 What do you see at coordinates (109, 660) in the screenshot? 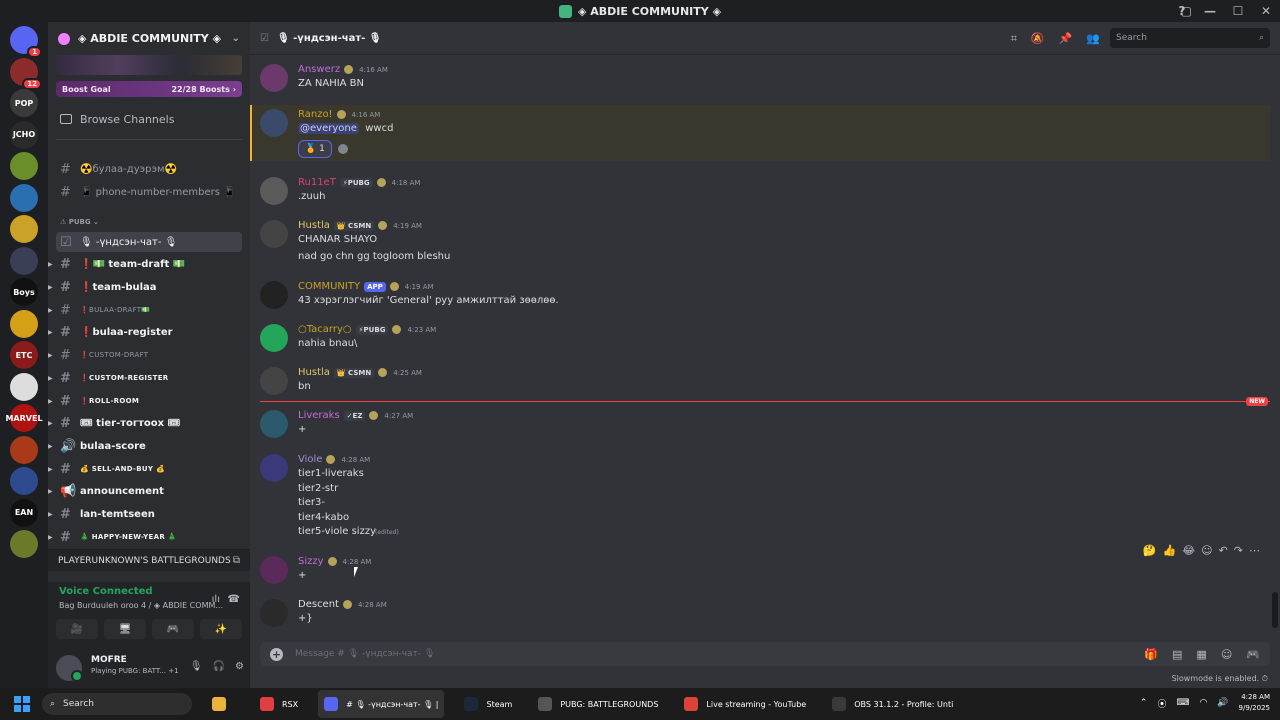
I see `username: MOFRE` at bounding box center [109, 660].